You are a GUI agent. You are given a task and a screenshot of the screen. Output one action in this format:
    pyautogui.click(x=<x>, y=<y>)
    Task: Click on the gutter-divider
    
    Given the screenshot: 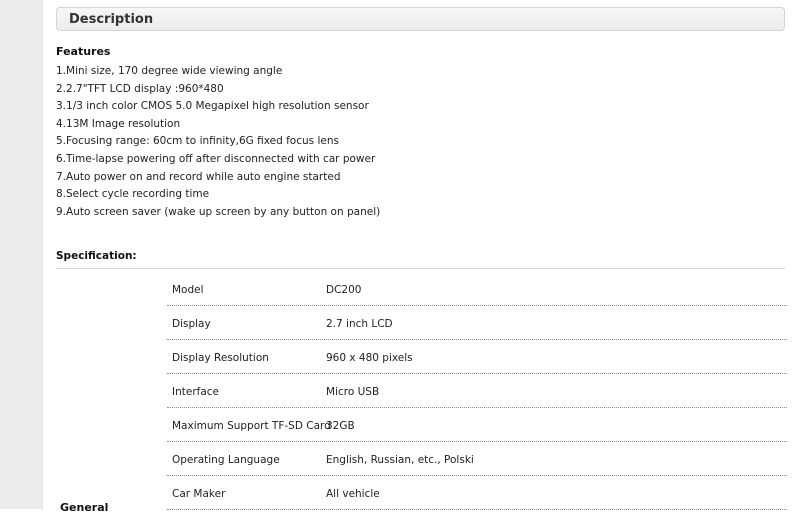 What is the action you would take?
    pyautogui.click(x=42, y=254)
    